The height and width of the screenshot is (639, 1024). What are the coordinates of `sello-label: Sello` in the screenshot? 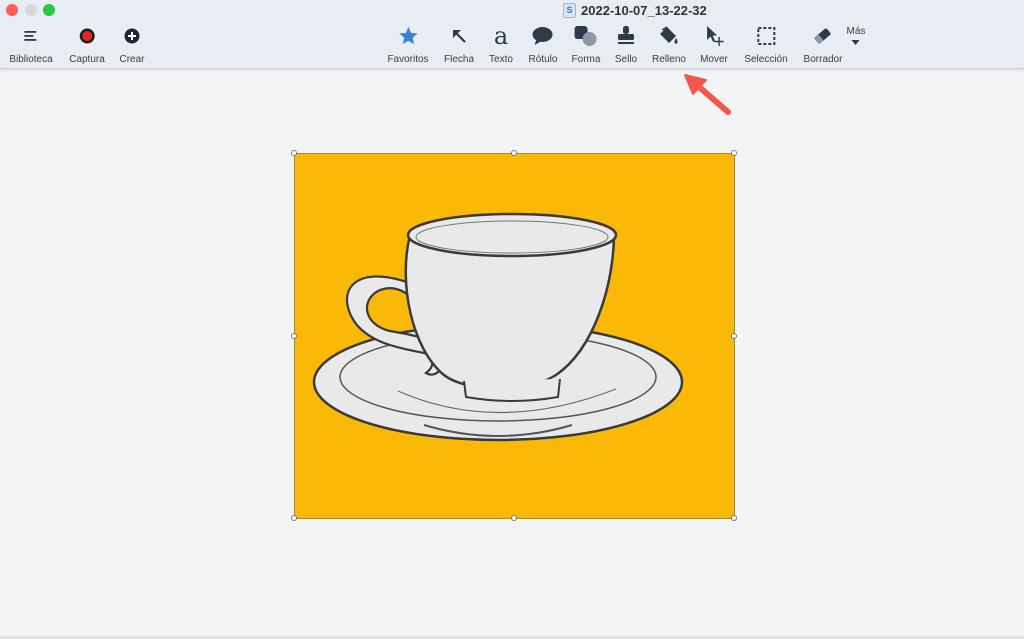 It's located at (626, 59).